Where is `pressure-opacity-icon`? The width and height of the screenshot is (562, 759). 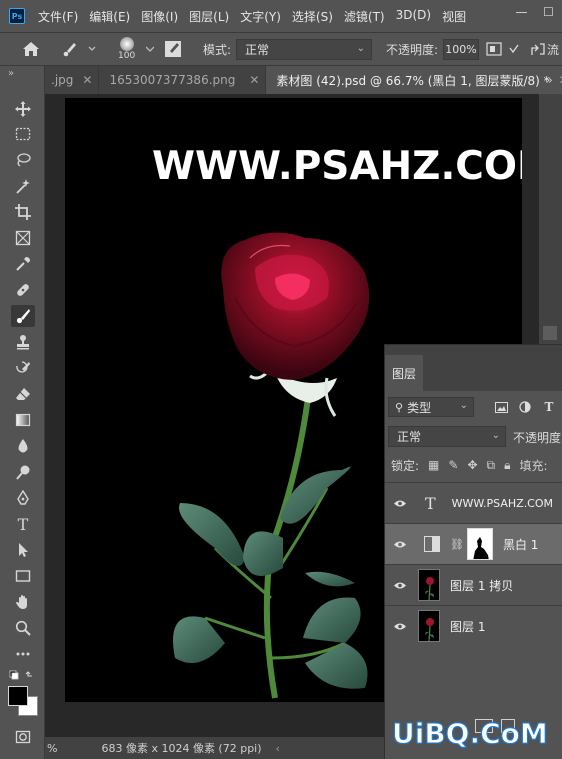
pressure-opacity-icon is located at coordinates (494, 49).